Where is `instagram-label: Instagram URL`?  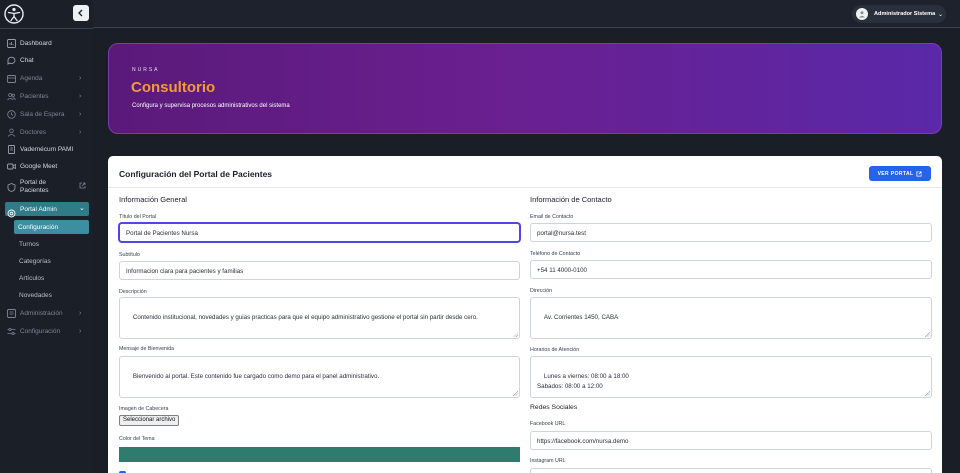
instagram-label: Instagram URL is located at coordinates (548, 461).